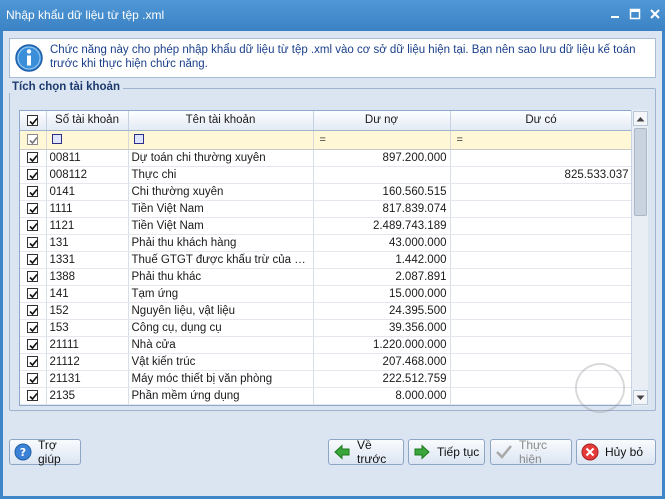  Describe the element at coordinates (541, 121) in the screenshot. I see `col-header-credit: Dư có` at that location.